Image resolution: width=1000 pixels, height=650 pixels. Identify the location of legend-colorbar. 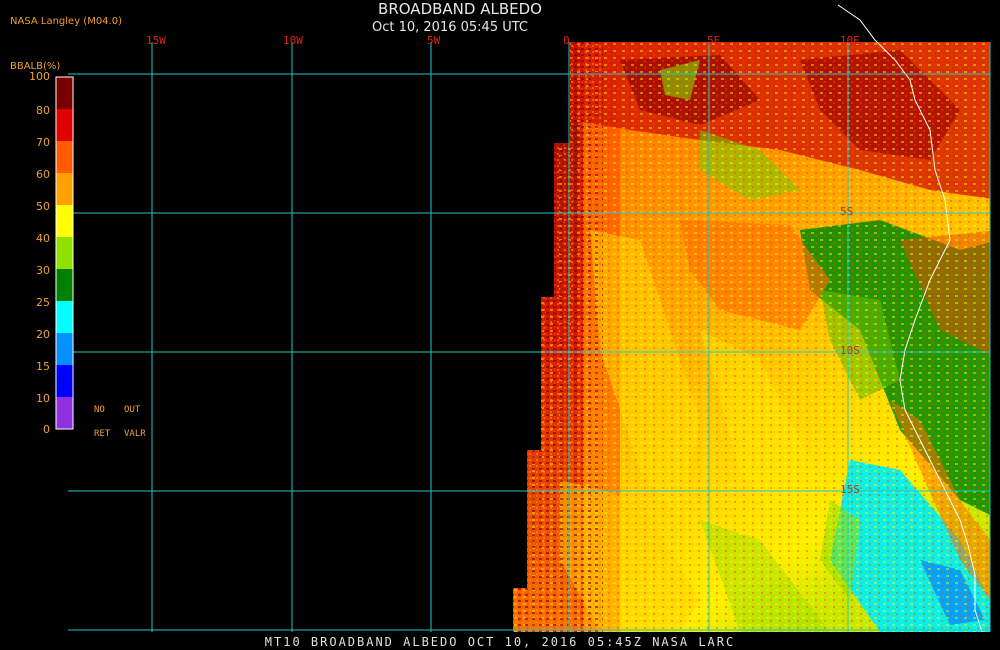
(64, 253).